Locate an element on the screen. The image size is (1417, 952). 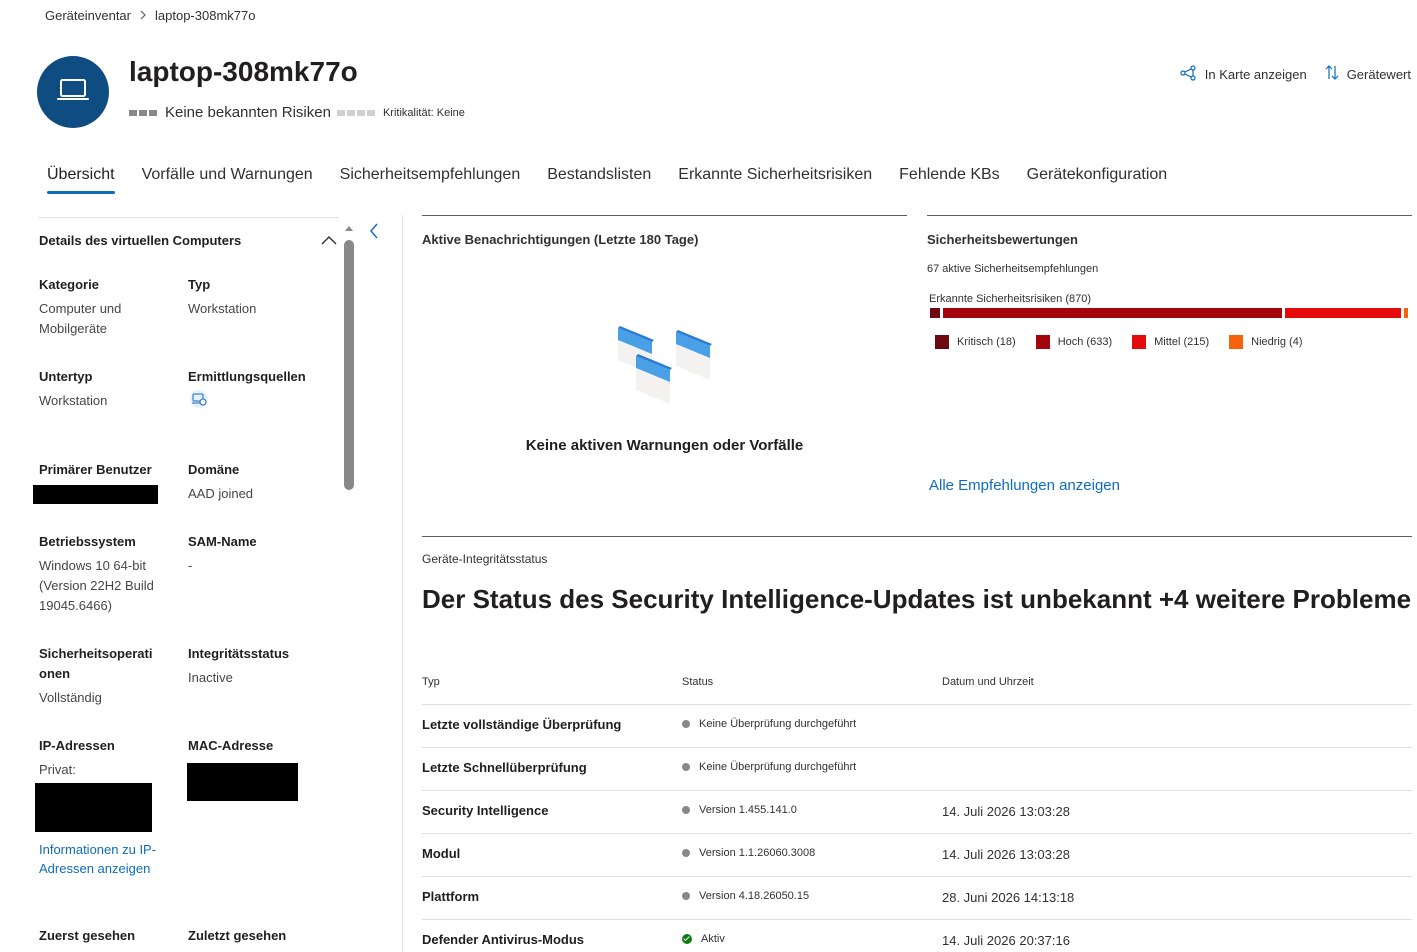
legend-high: Hoch (633) is located at coordinates (1073, 342).